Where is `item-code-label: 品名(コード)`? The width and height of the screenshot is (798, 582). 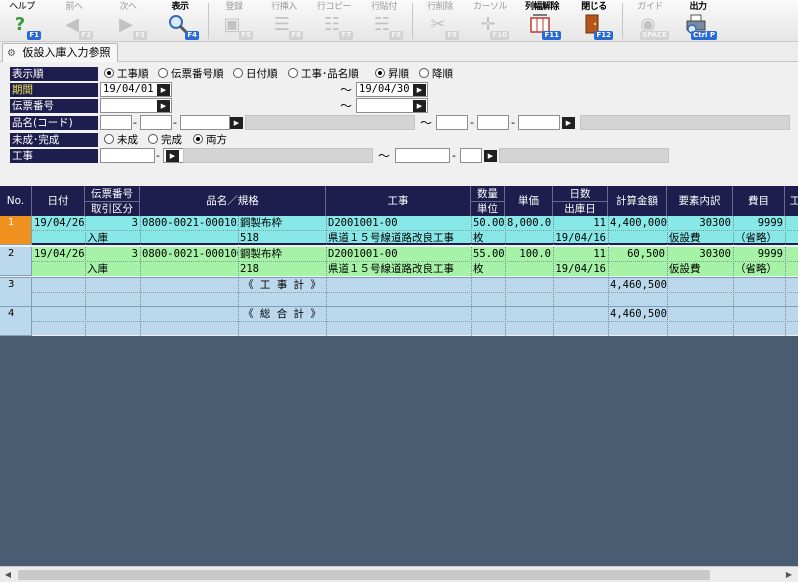 item-code-label: 品名(コード) is located at coordinates (54, 123).